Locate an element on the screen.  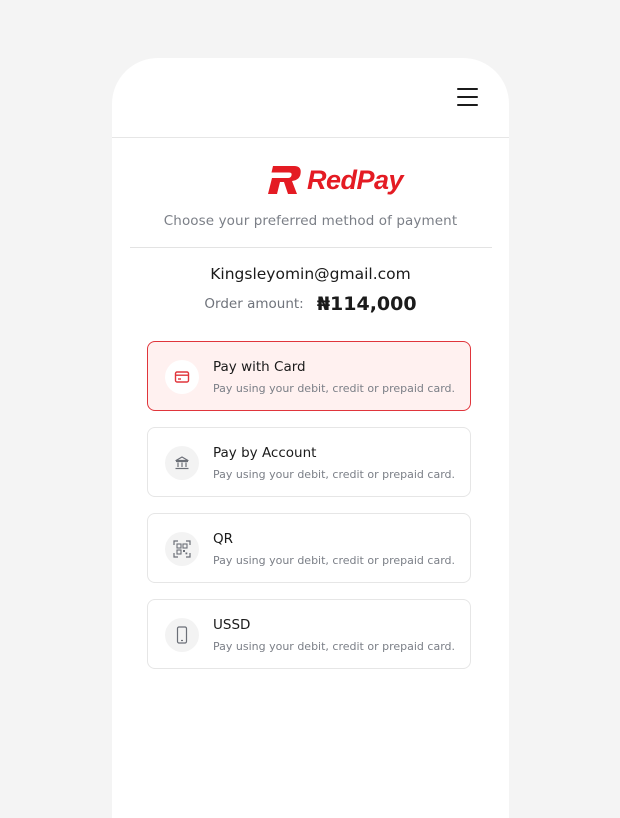
option-title: Pay by Account is located at coordinates (265, 453).